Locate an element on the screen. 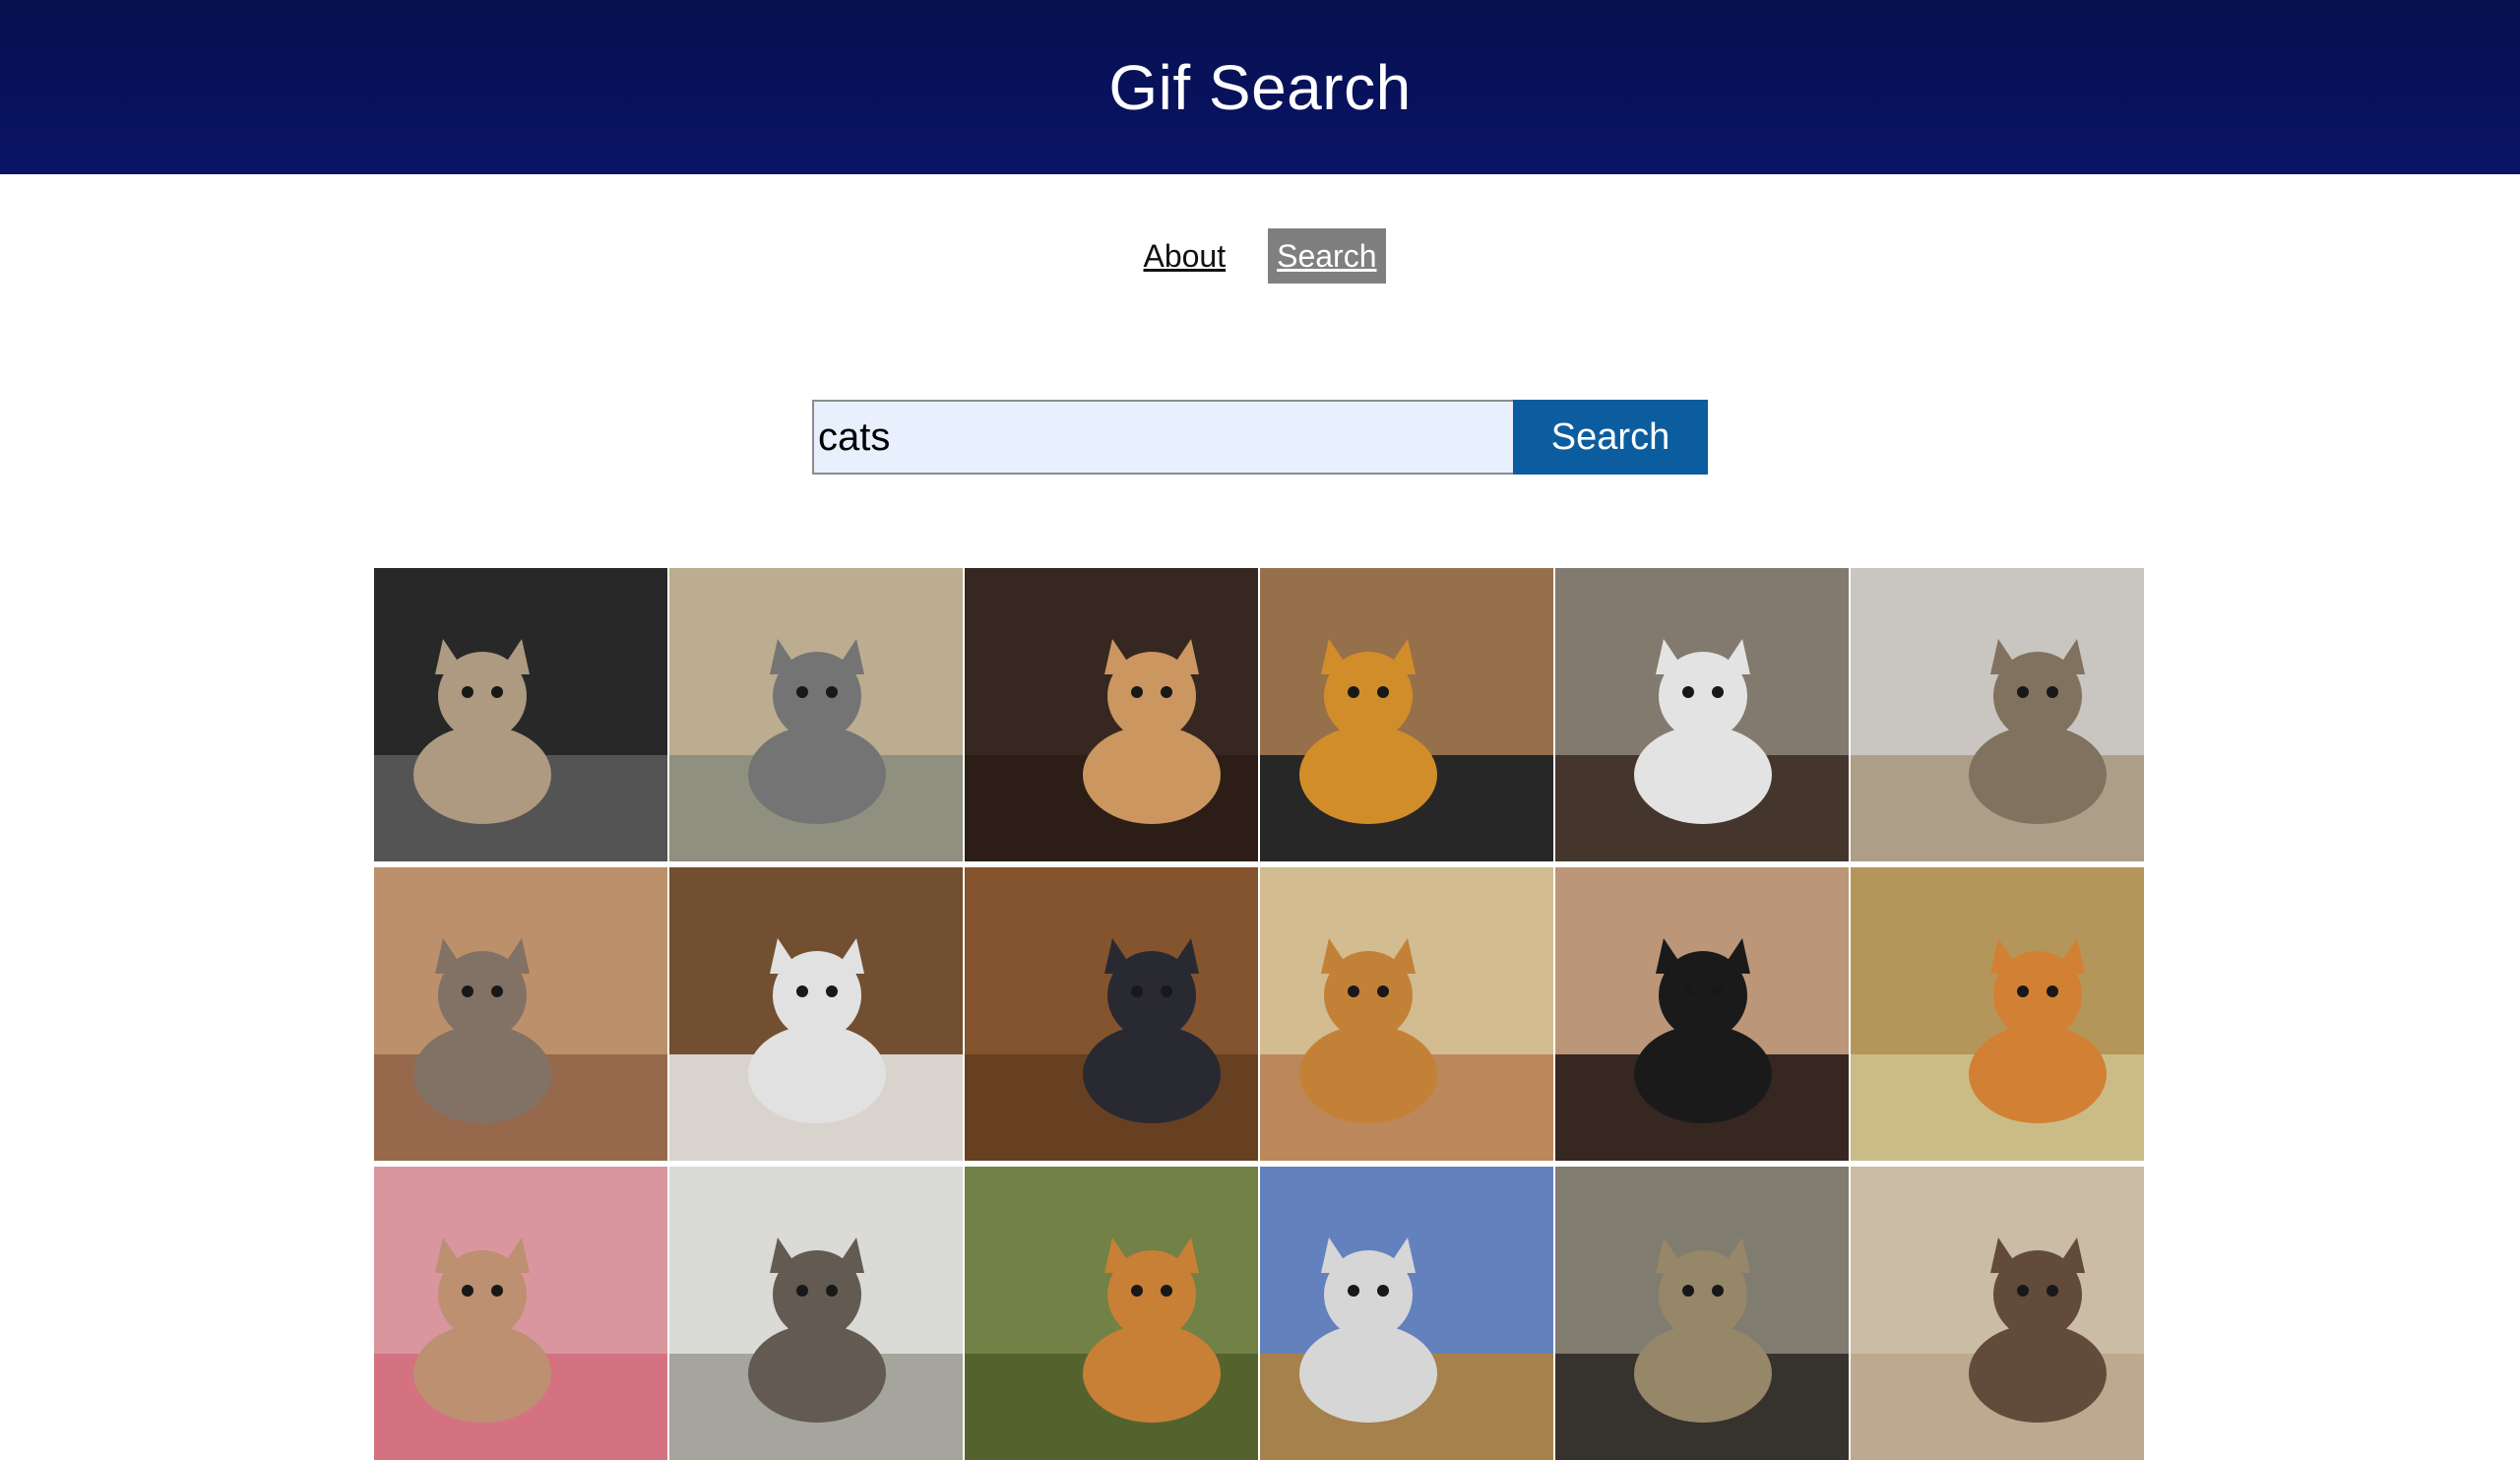  search-input is located at coordinates (1162, 437).